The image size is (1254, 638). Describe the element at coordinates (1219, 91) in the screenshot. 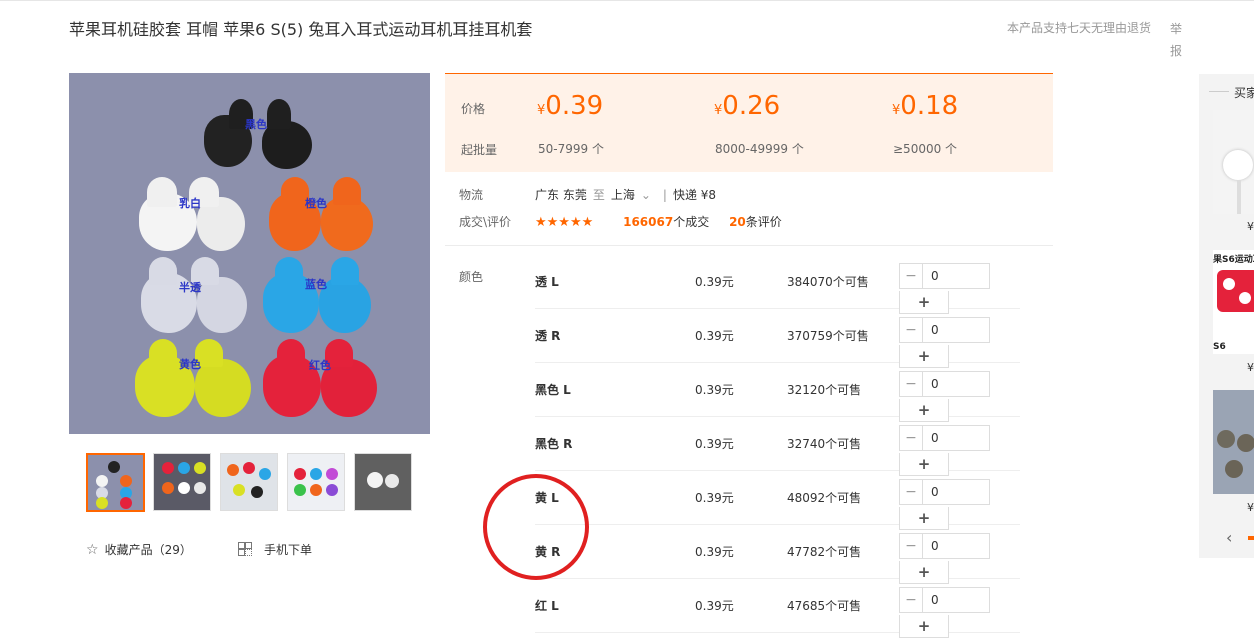

I see `title-divider` at that location.